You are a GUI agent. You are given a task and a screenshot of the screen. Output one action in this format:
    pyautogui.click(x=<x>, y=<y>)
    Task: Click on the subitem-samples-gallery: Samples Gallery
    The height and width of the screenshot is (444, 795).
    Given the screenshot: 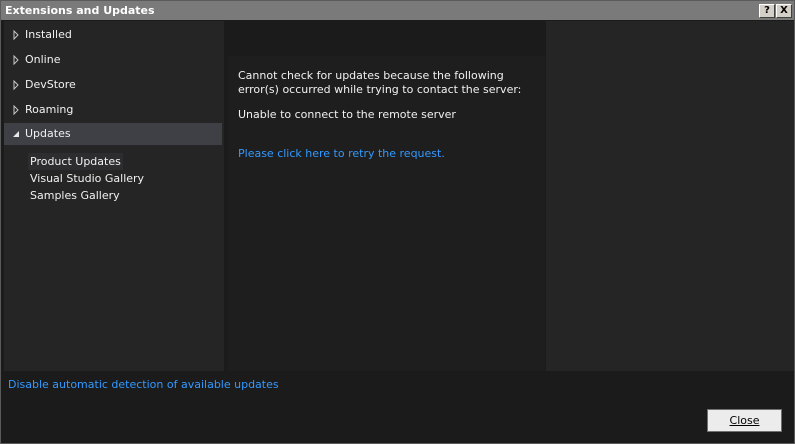 What is the action you would take?
    pyautogui.click(x=75, y=195)
    